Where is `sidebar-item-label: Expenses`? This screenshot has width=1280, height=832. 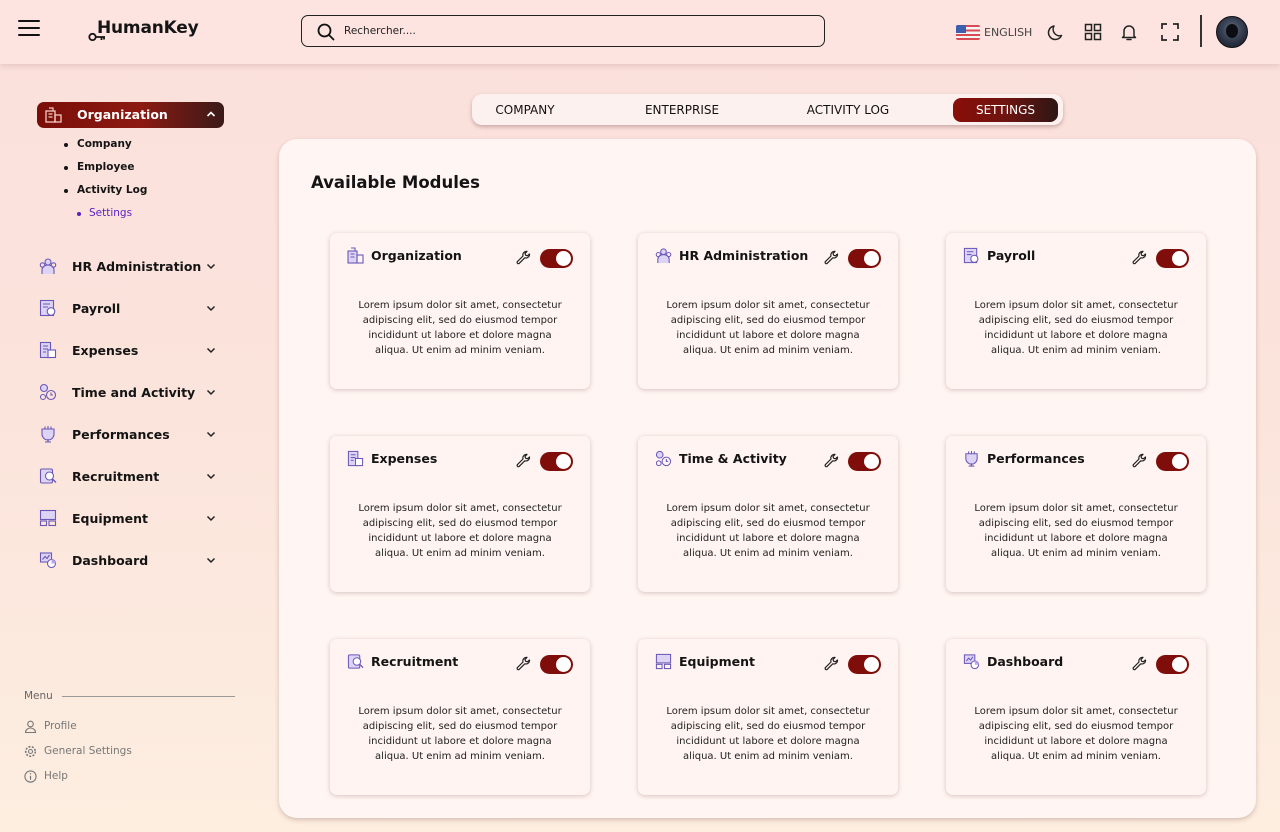 sidebar-item-label: Expenses is located at coordinates (105, 350).